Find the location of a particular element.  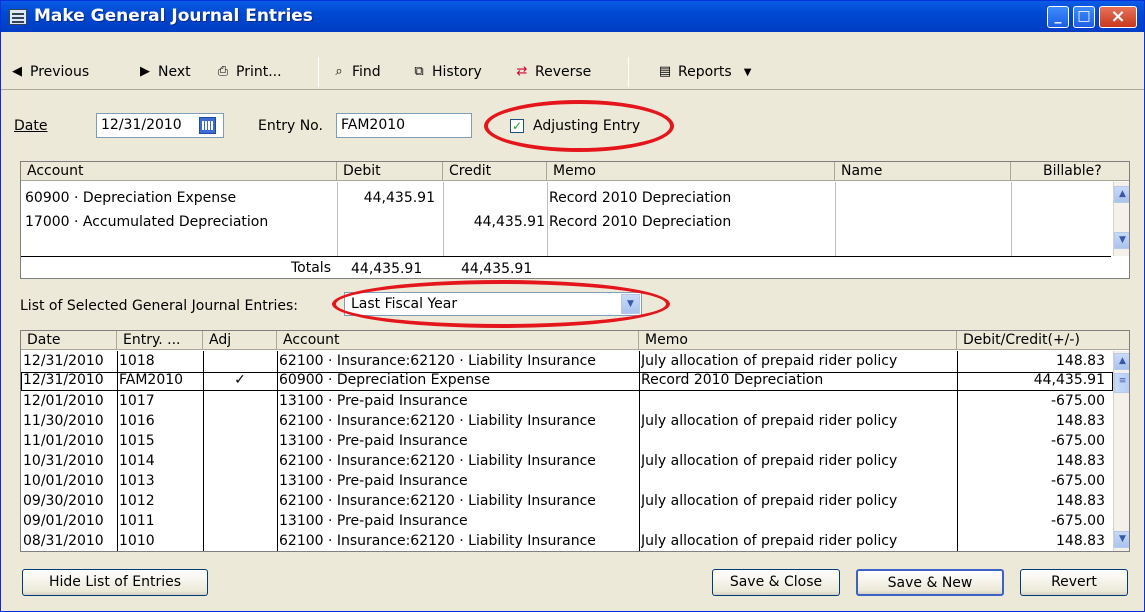

next-icon: ▶ is located at coordinates (145, 71).